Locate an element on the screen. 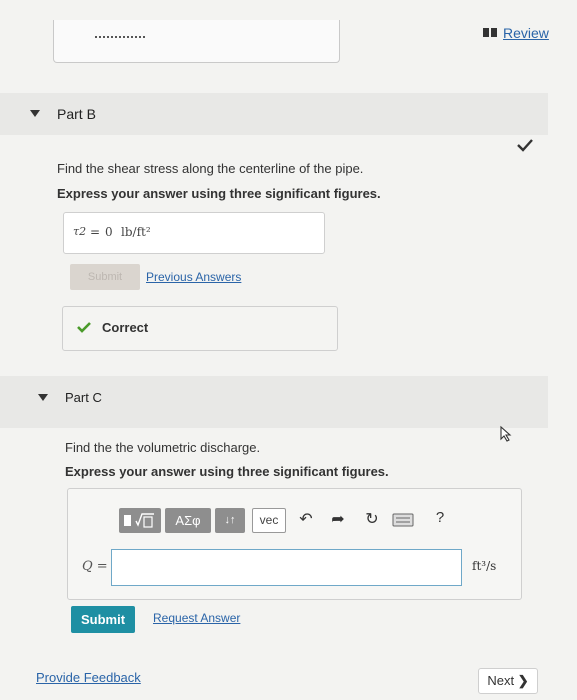  subscript-superscript-button: ↓↑ is located at coordinates (230, 520).